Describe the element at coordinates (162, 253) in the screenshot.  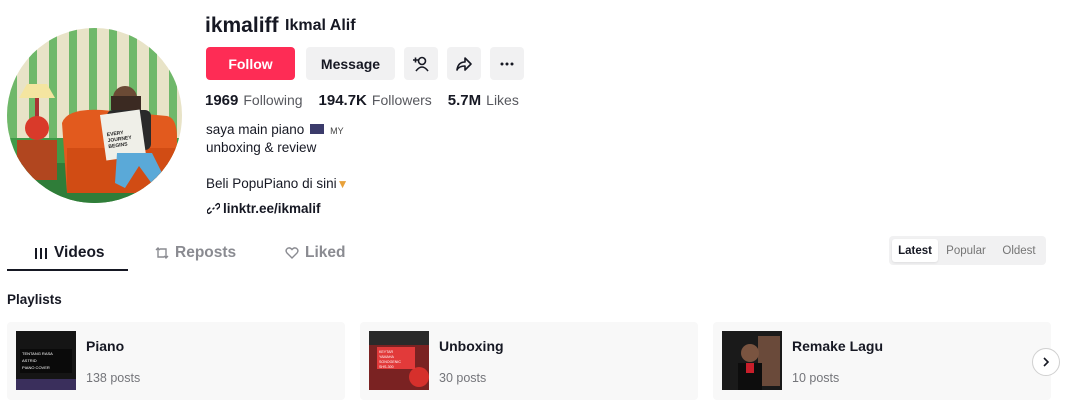
I see `repost-icon` at that location.